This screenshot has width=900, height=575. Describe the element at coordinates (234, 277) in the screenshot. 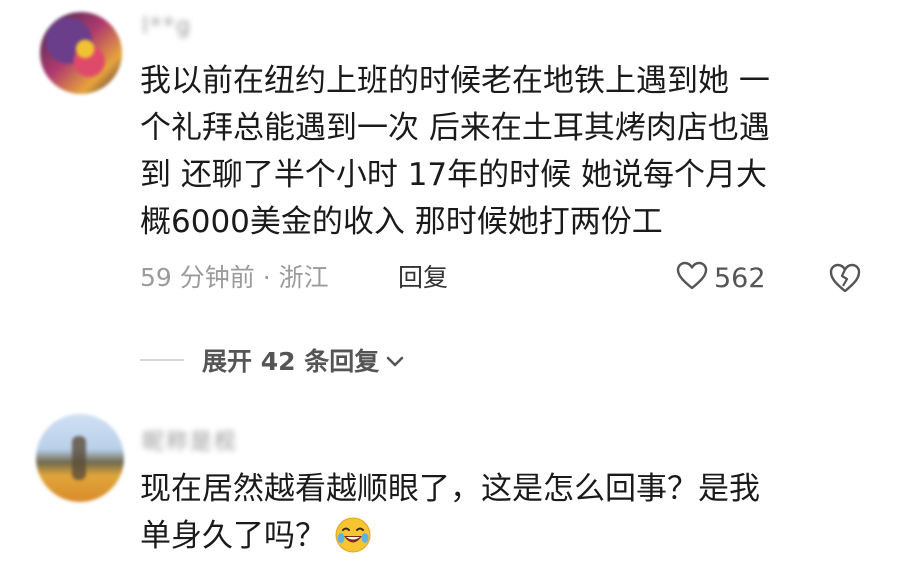

I see `comment-meta: 59 分钟前 · 浙江` at that location.